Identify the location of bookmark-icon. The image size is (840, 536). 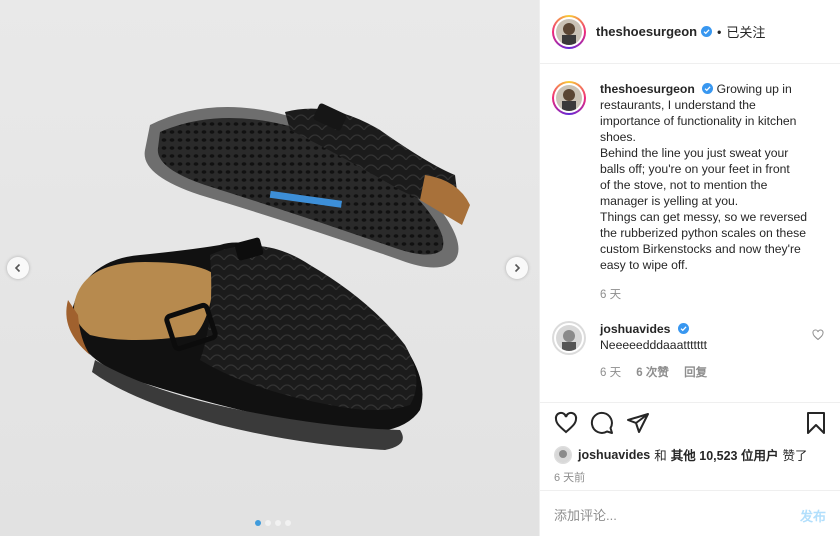
(816, 423).